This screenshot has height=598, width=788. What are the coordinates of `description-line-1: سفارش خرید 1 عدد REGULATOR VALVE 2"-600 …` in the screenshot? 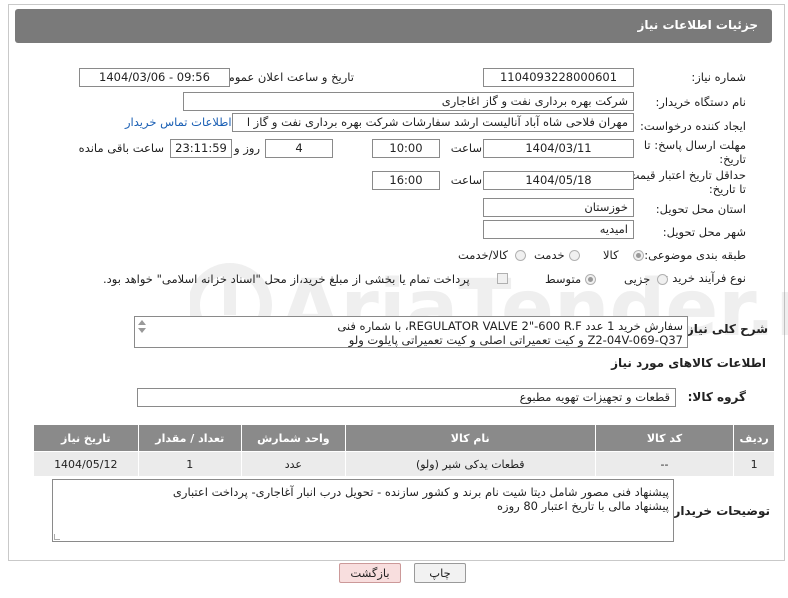 It's located at (510, 326).